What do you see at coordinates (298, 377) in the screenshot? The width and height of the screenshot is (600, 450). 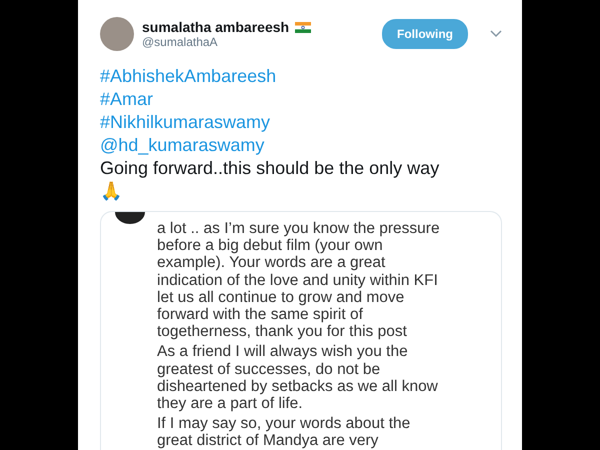 I see `comment-paragraph: As a friend I will always wish you the greatest of successes, do not be disheartened by setbacks as we all know they are a part of life.` at bounding box center [298, 377].